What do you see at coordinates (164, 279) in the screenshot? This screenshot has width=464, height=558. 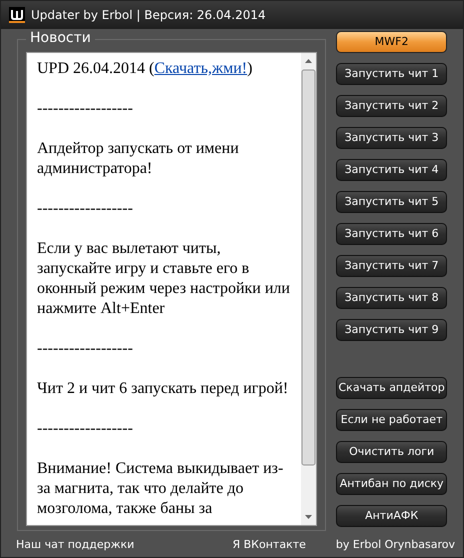 I see `news-paragraph: Если у вас вылетают читы, запускайте игру и ставьте его в оконный режим через настройки или нажмите Alt+Enter` at bounding box center [164, 279].